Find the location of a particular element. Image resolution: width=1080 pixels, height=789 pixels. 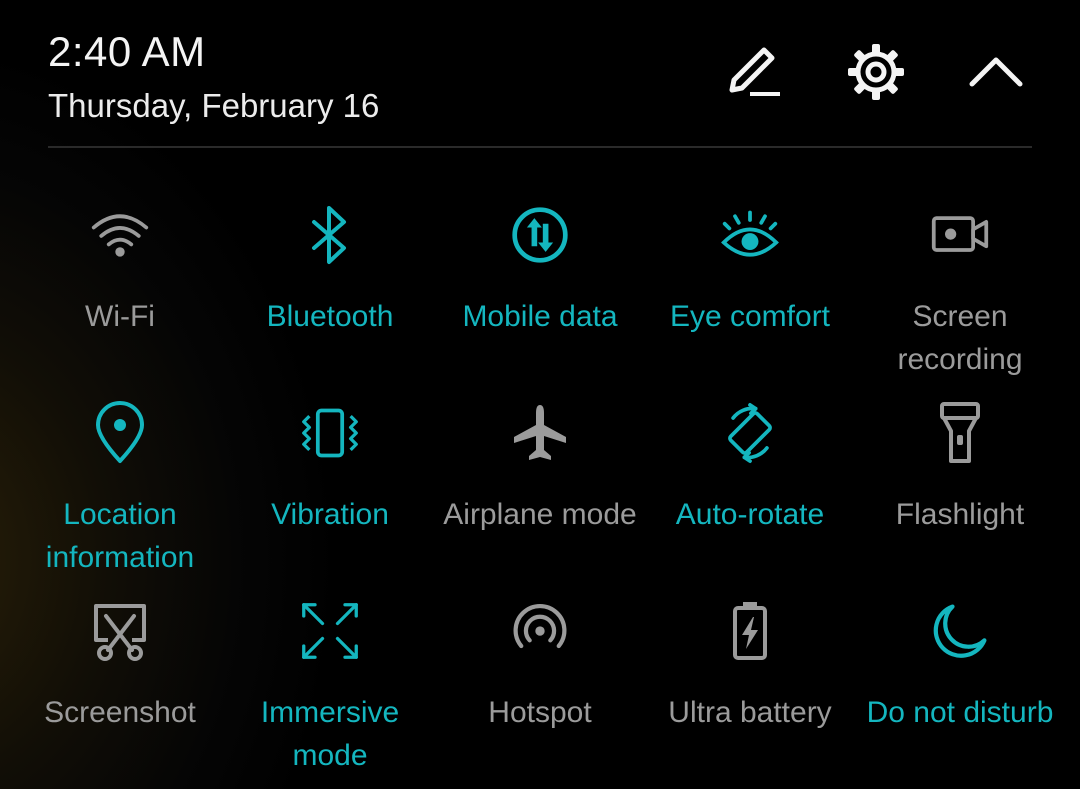

tile-wifi: Wi-Fi is located at coordinates (120, 295).